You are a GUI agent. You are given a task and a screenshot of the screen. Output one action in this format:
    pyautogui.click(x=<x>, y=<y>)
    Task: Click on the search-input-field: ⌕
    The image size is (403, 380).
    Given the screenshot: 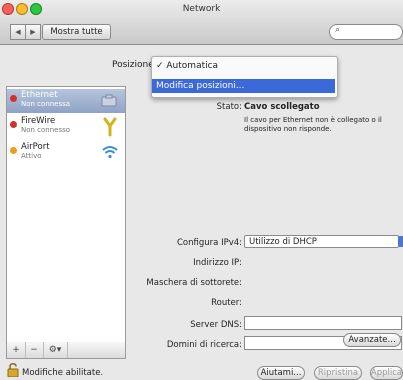 What is the action you would take?
    pyautogui.click(x=366, y=32)
    